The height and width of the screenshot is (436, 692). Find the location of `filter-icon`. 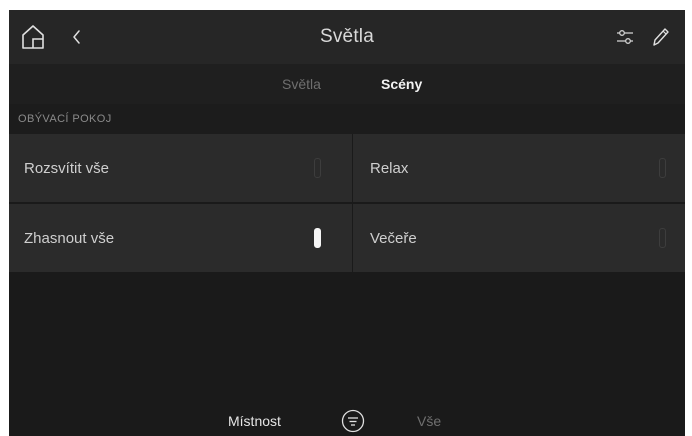

filter-icon is located at coordinates (353, 421).